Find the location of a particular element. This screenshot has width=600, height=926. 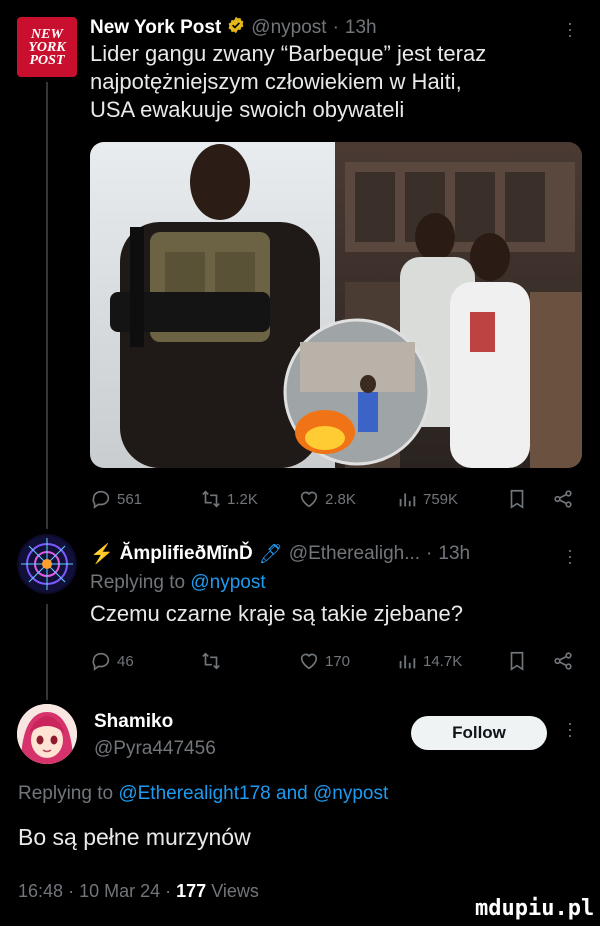

watermark-text: mdupiu.pl is located at coordinates (535, 908).